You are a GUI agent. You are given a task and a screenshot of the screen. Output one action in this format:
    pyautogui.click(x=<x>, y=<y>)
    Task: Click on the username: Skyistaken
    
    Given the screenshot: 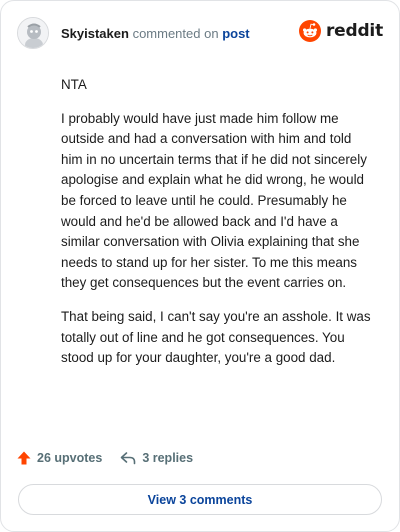 What is the action you would take?
    pyautogui.click(x=95, y=33)
    